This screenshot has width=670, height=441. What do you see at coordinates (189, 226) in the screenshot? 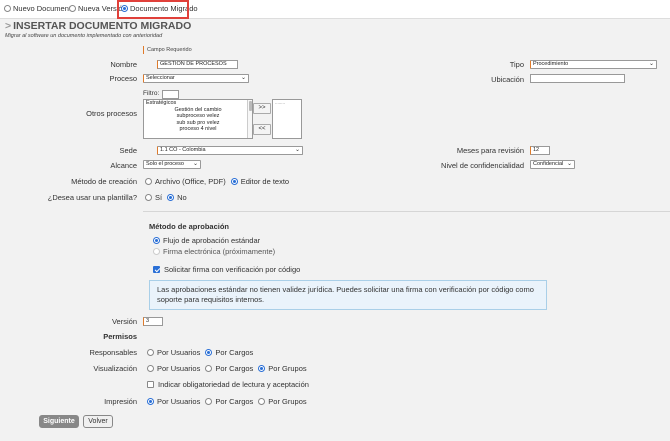
I see `metodo-aprobacion-title: Método de aprobación` at bounding box center [189, 226].